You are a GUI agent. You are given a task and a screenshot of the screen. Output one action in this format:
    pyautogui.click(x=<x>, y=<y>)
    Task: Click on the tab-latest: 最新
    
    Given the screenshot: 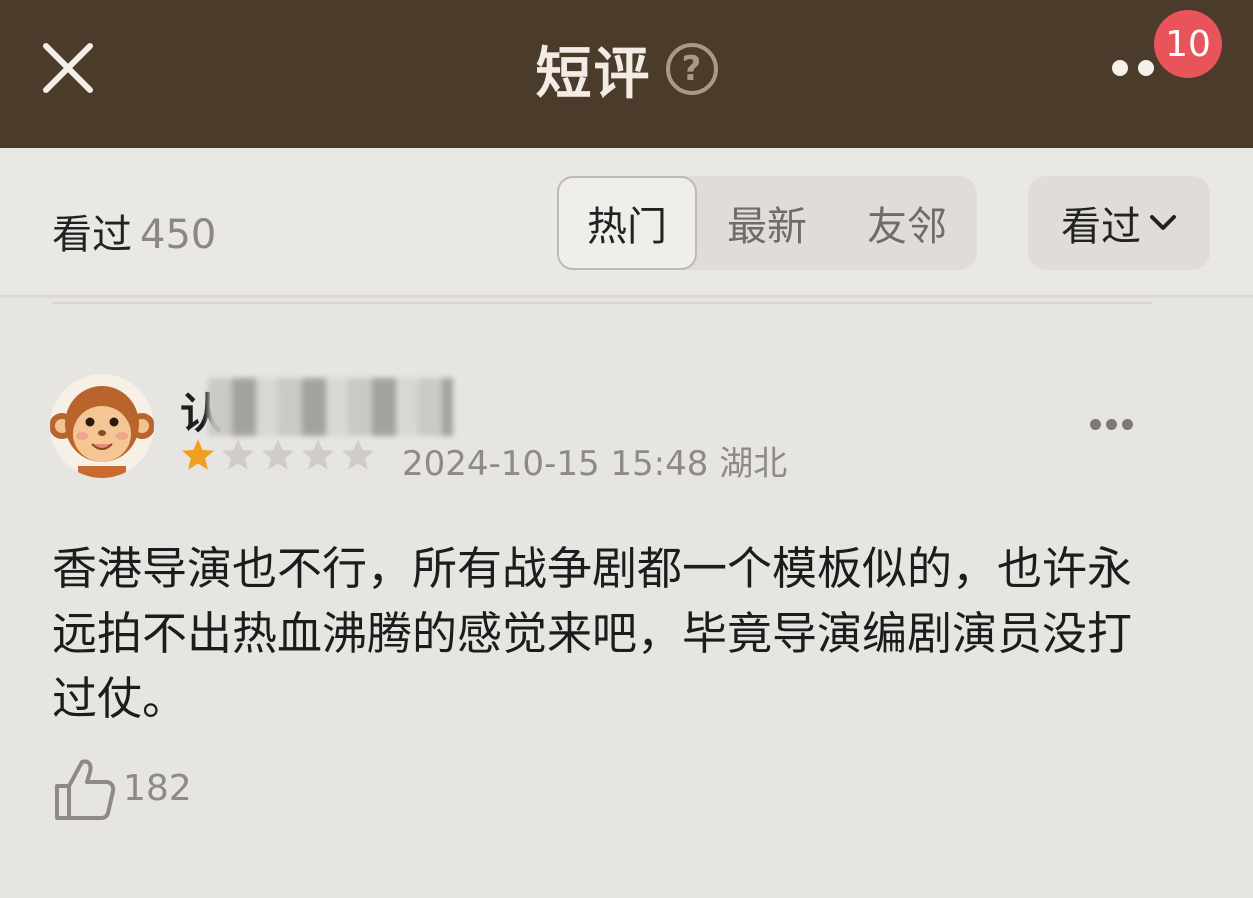 What is the action you would take?
    pyautogui.click(x=767, y=223)
    